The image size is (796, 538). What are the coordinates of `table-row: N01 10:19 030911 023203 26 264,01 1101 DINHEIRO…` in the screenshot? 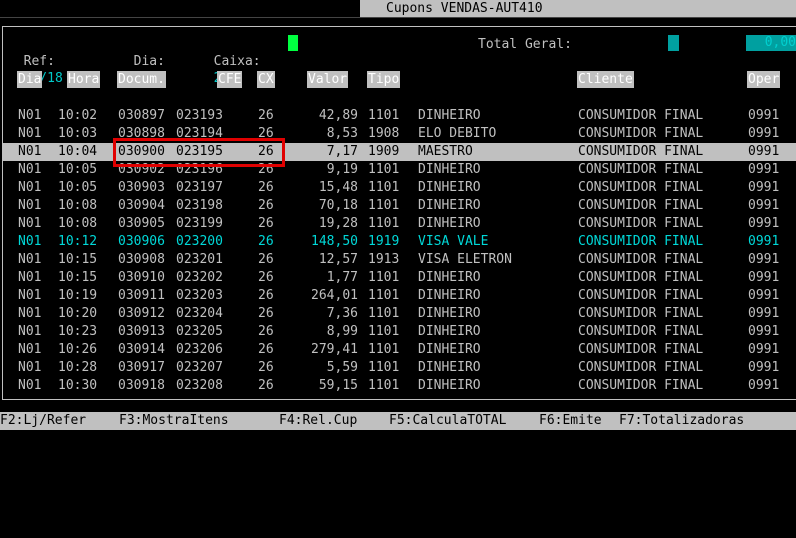 It's located at (399, 296).